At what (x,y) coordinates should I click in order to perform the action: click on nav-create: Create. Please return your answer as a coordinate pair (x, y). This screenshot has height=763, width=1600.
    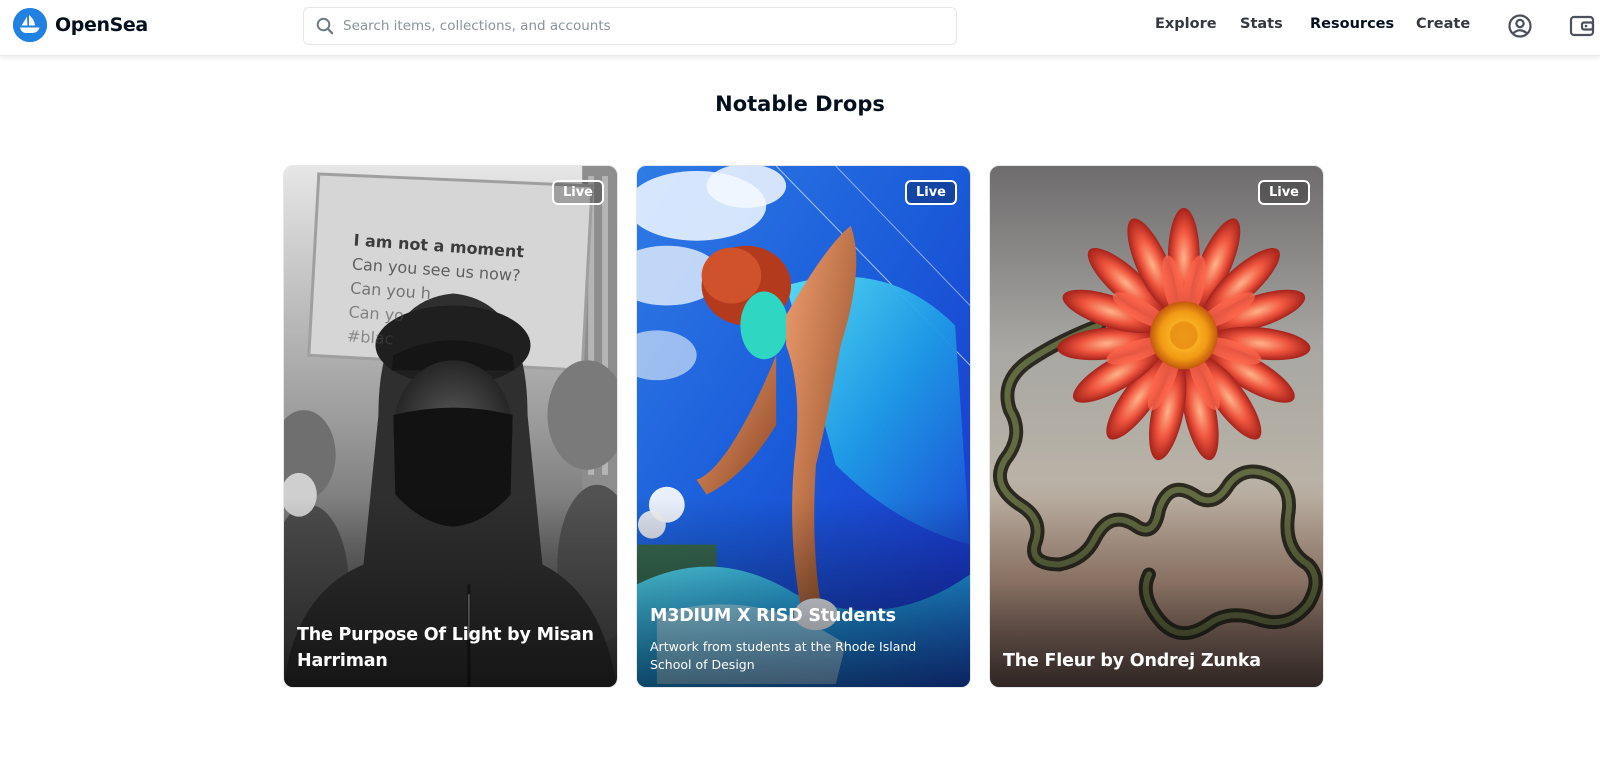
    Looking at the image, I should click on (1443, 24).